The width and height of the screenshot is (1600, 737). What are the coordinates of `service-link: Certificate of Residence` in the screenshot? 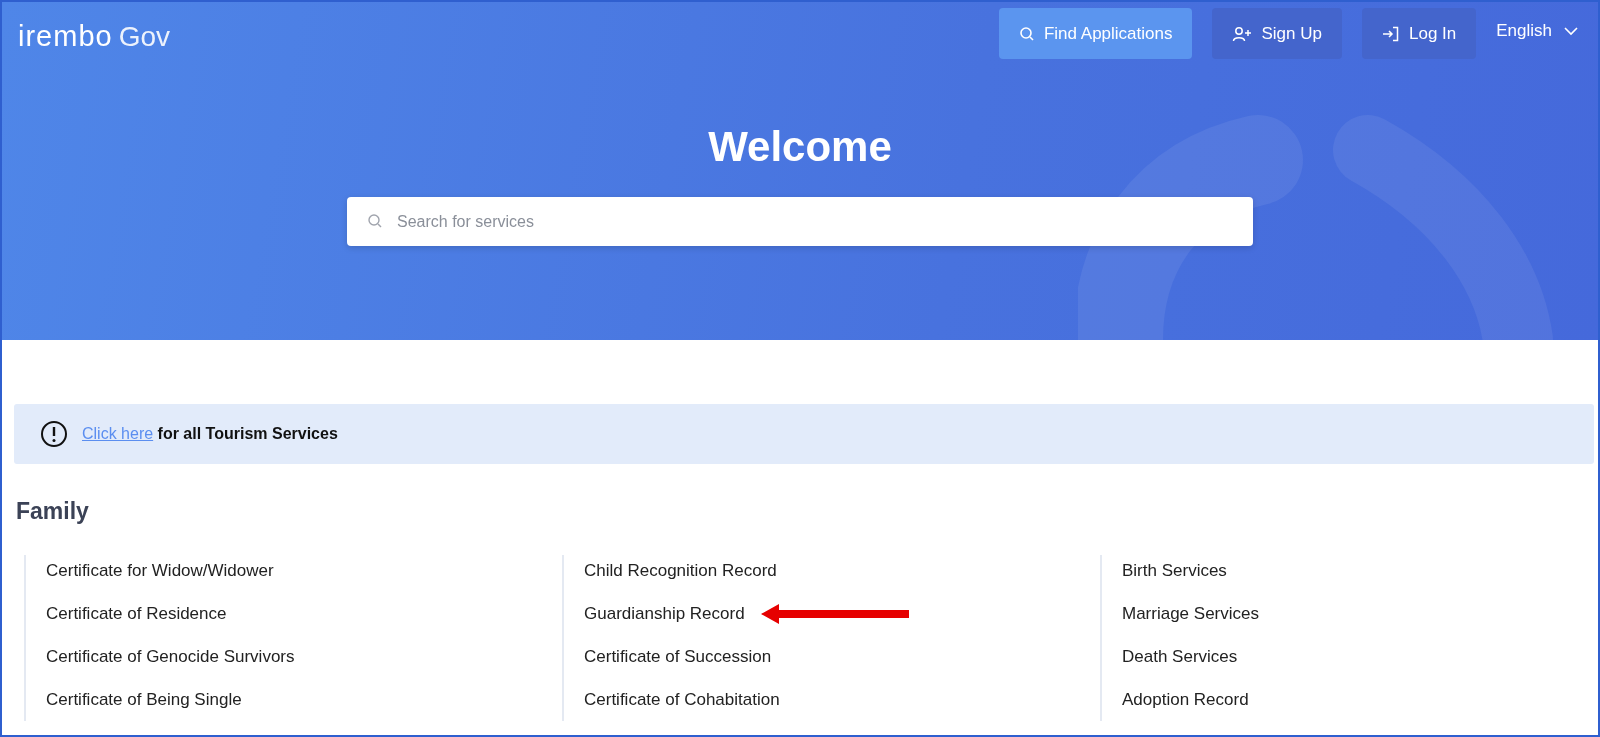 It's located at (136, 613).